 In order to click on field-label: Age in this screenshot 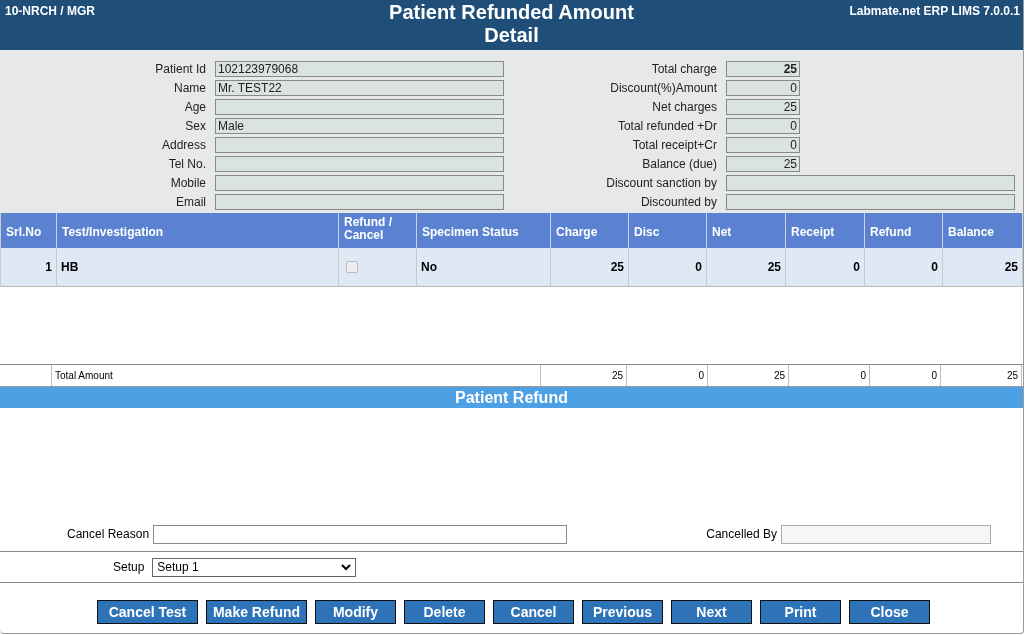, I will do `click(195, 107)`.